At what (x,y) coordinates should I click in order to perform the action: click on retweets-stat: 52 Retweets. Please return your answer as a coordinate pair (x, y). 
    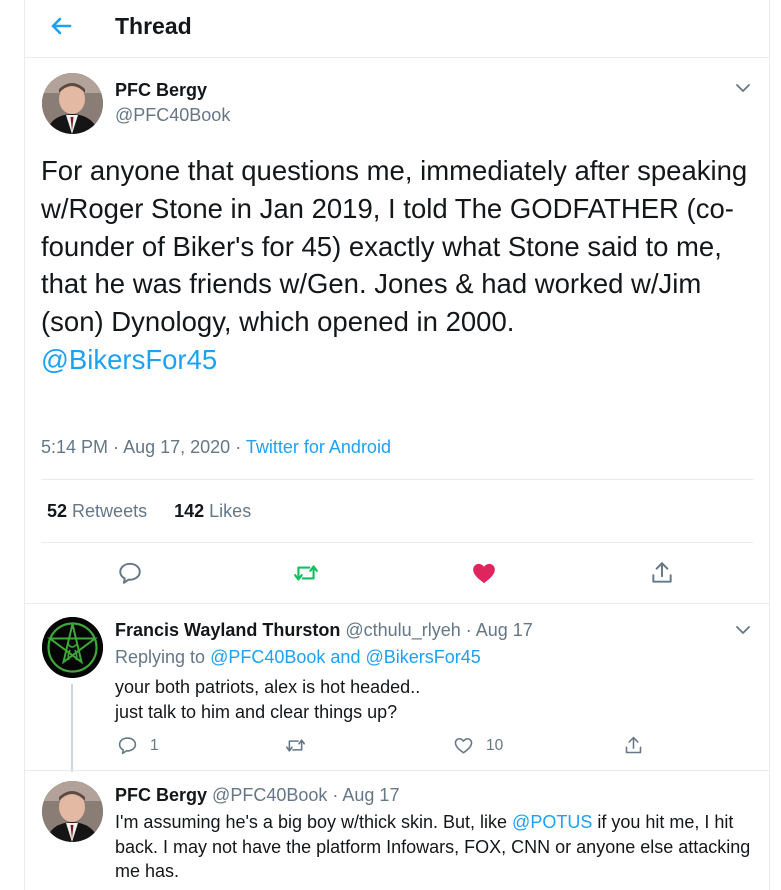
    Looking at the image, I should click on (97, 511).